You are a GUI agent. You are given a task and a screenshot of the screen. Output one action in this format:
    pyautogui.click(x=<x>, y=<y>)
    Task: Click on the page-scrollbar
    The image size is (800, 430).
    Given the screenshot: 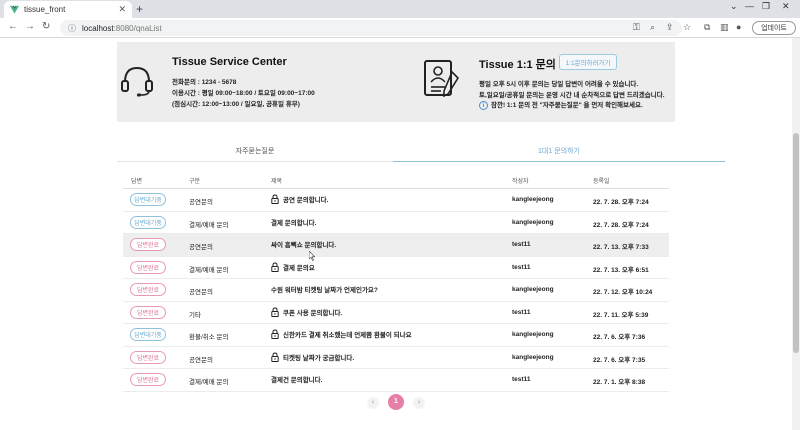 What is the action you would take?
    pyautogui.click(x=796, y=234)
    